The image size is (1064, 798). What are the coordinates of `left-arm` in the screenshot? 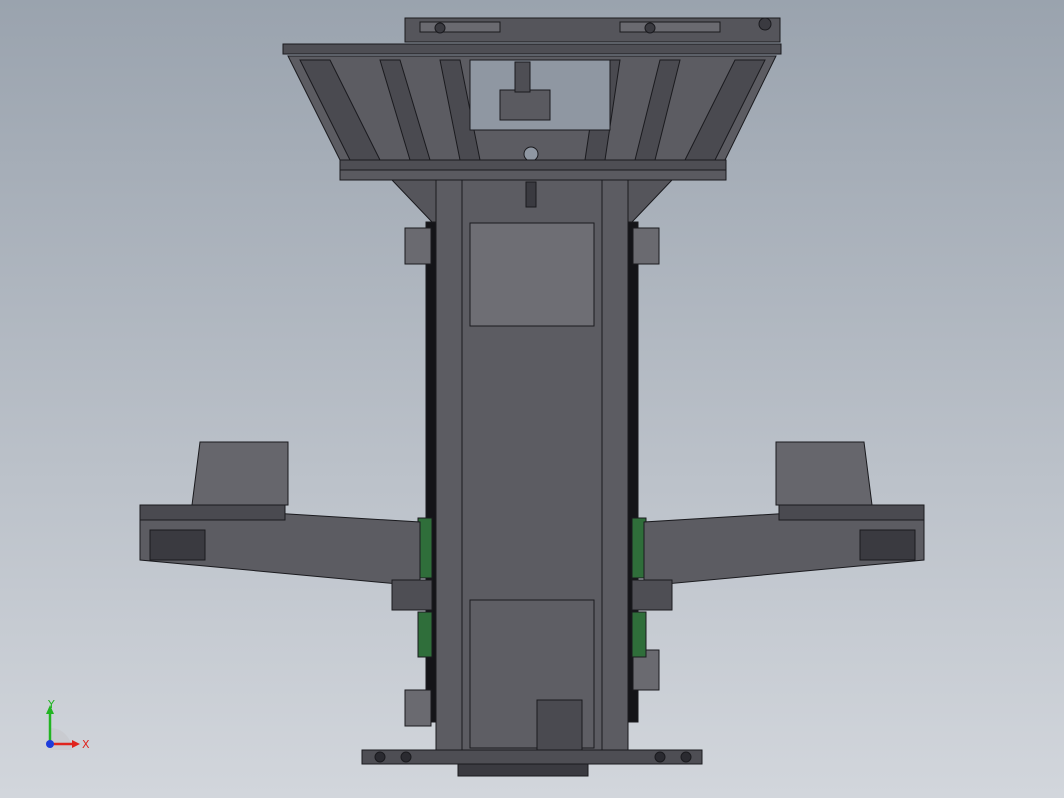 It's located at (286, 526).